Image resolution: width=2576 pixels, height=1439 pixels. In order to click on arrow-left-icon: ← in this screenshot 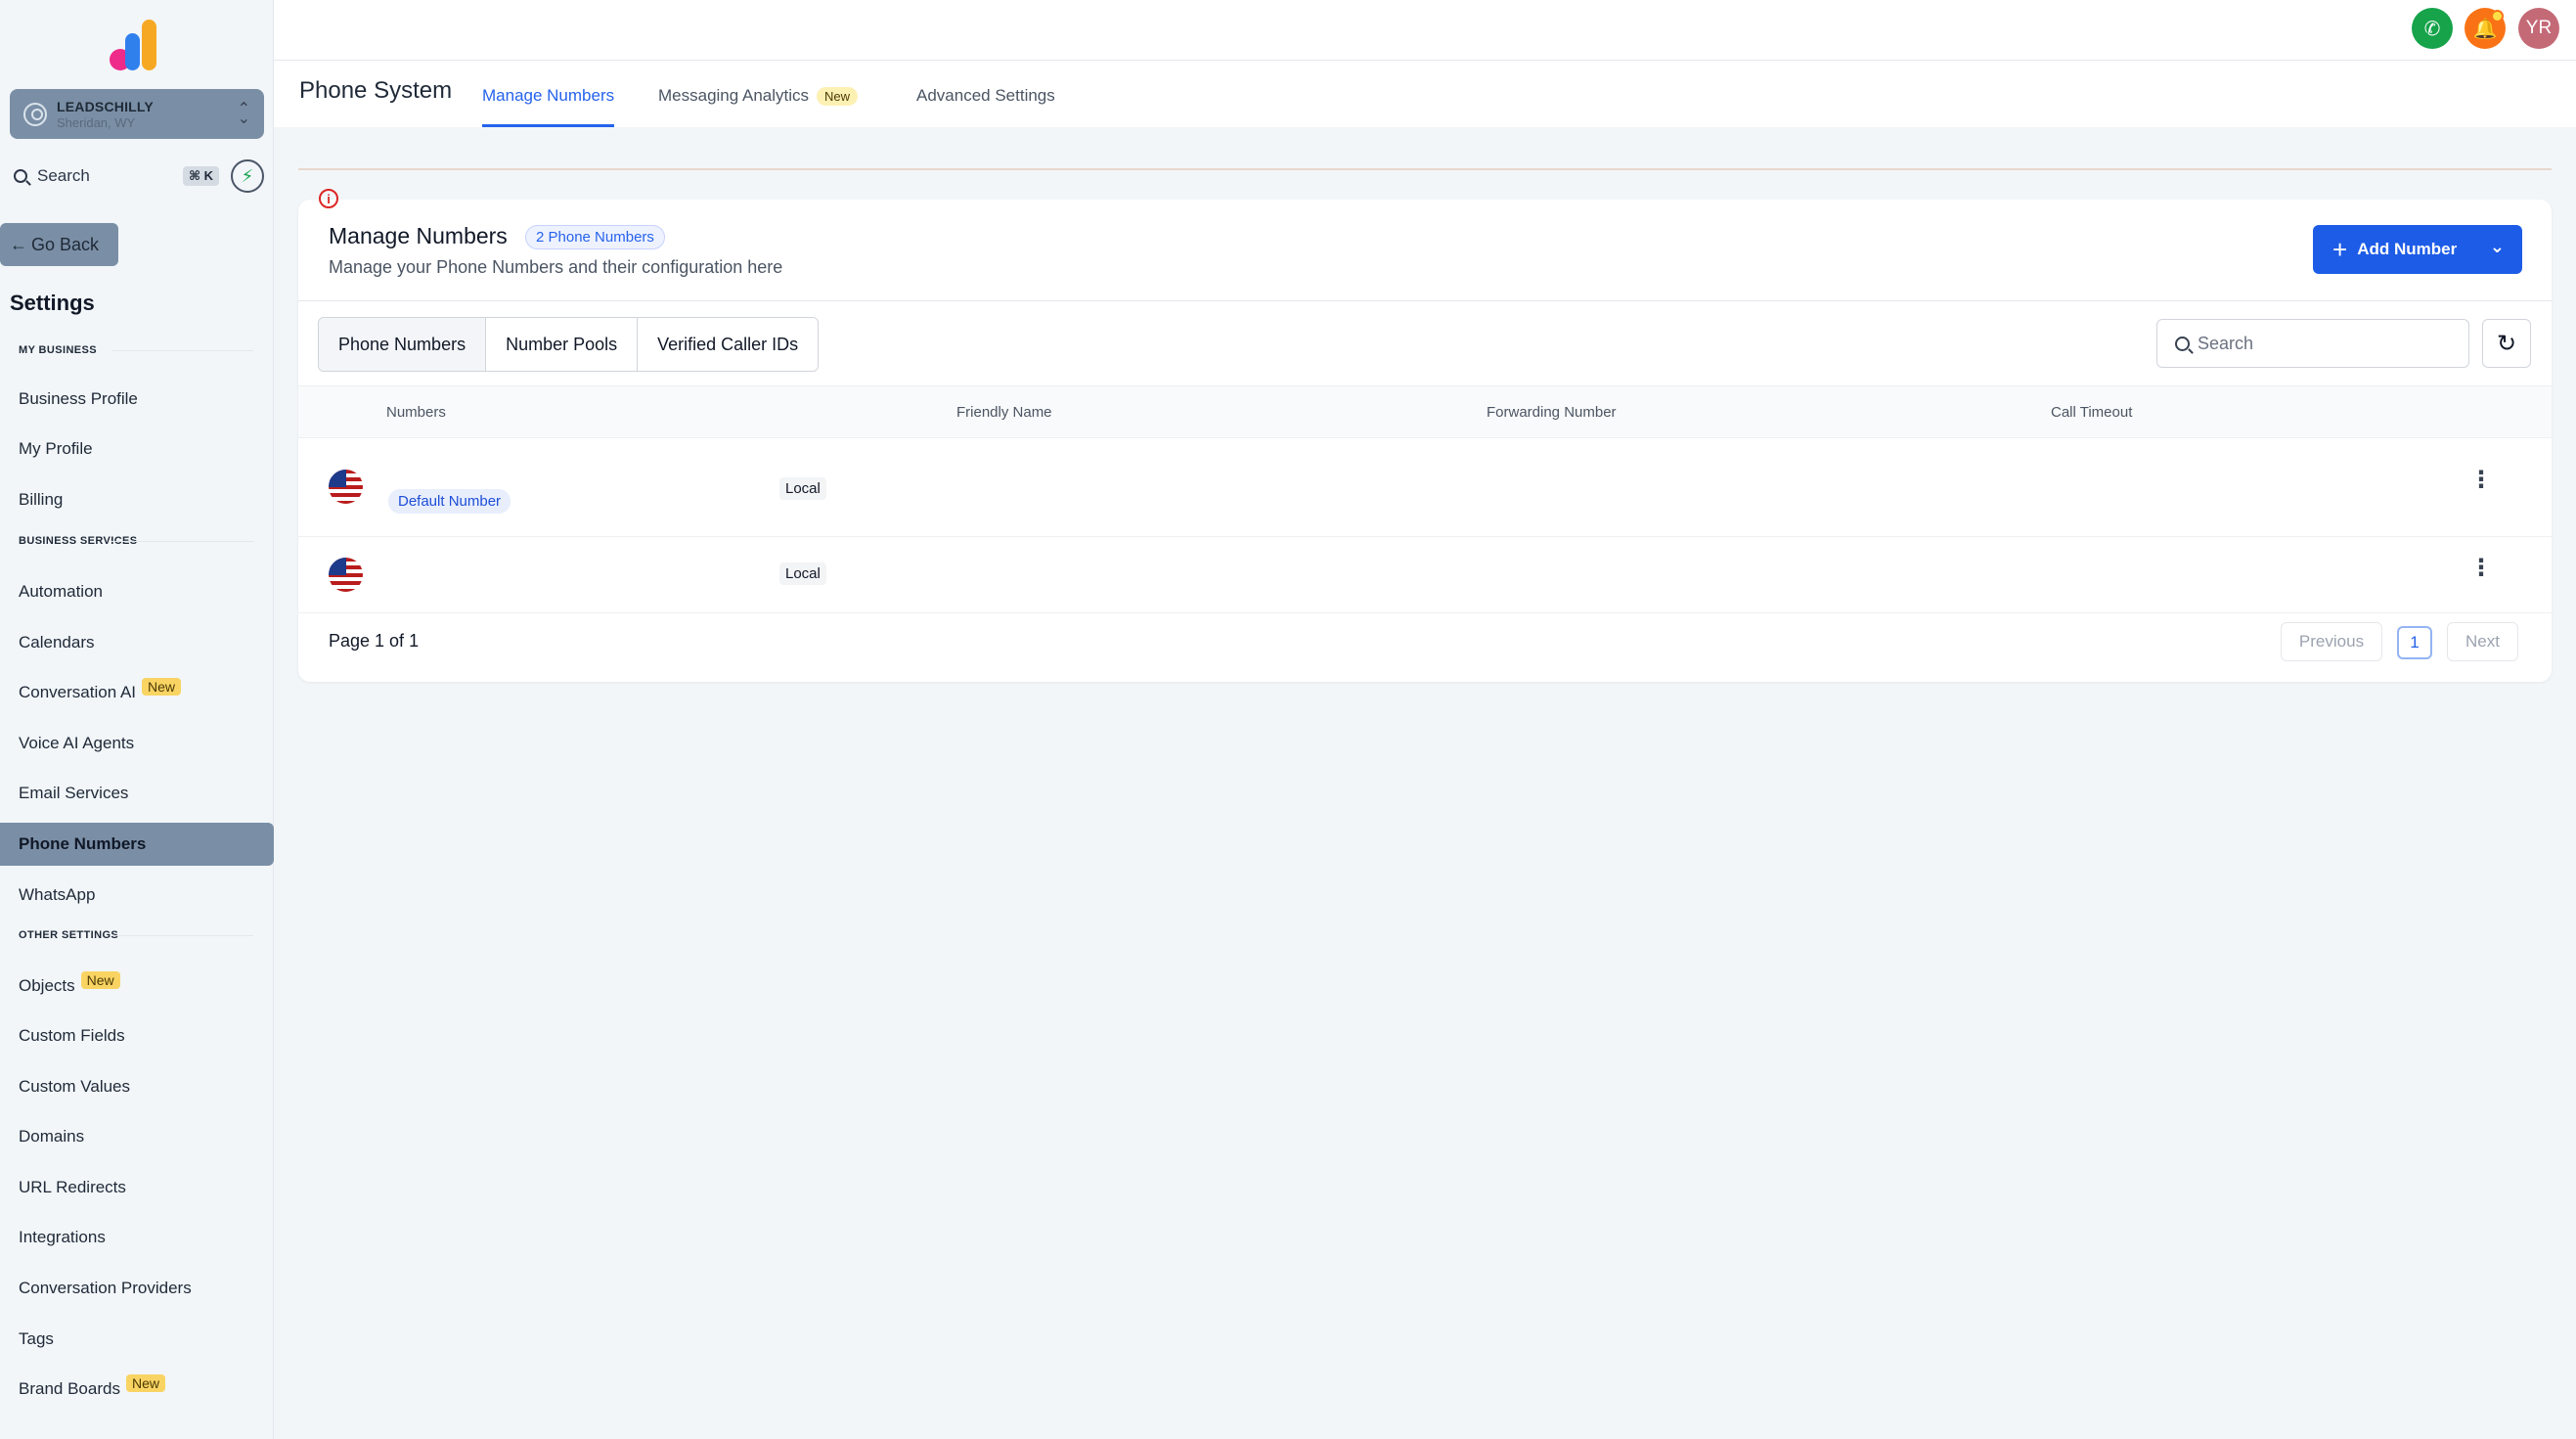, I will do `click(19, 244)`.